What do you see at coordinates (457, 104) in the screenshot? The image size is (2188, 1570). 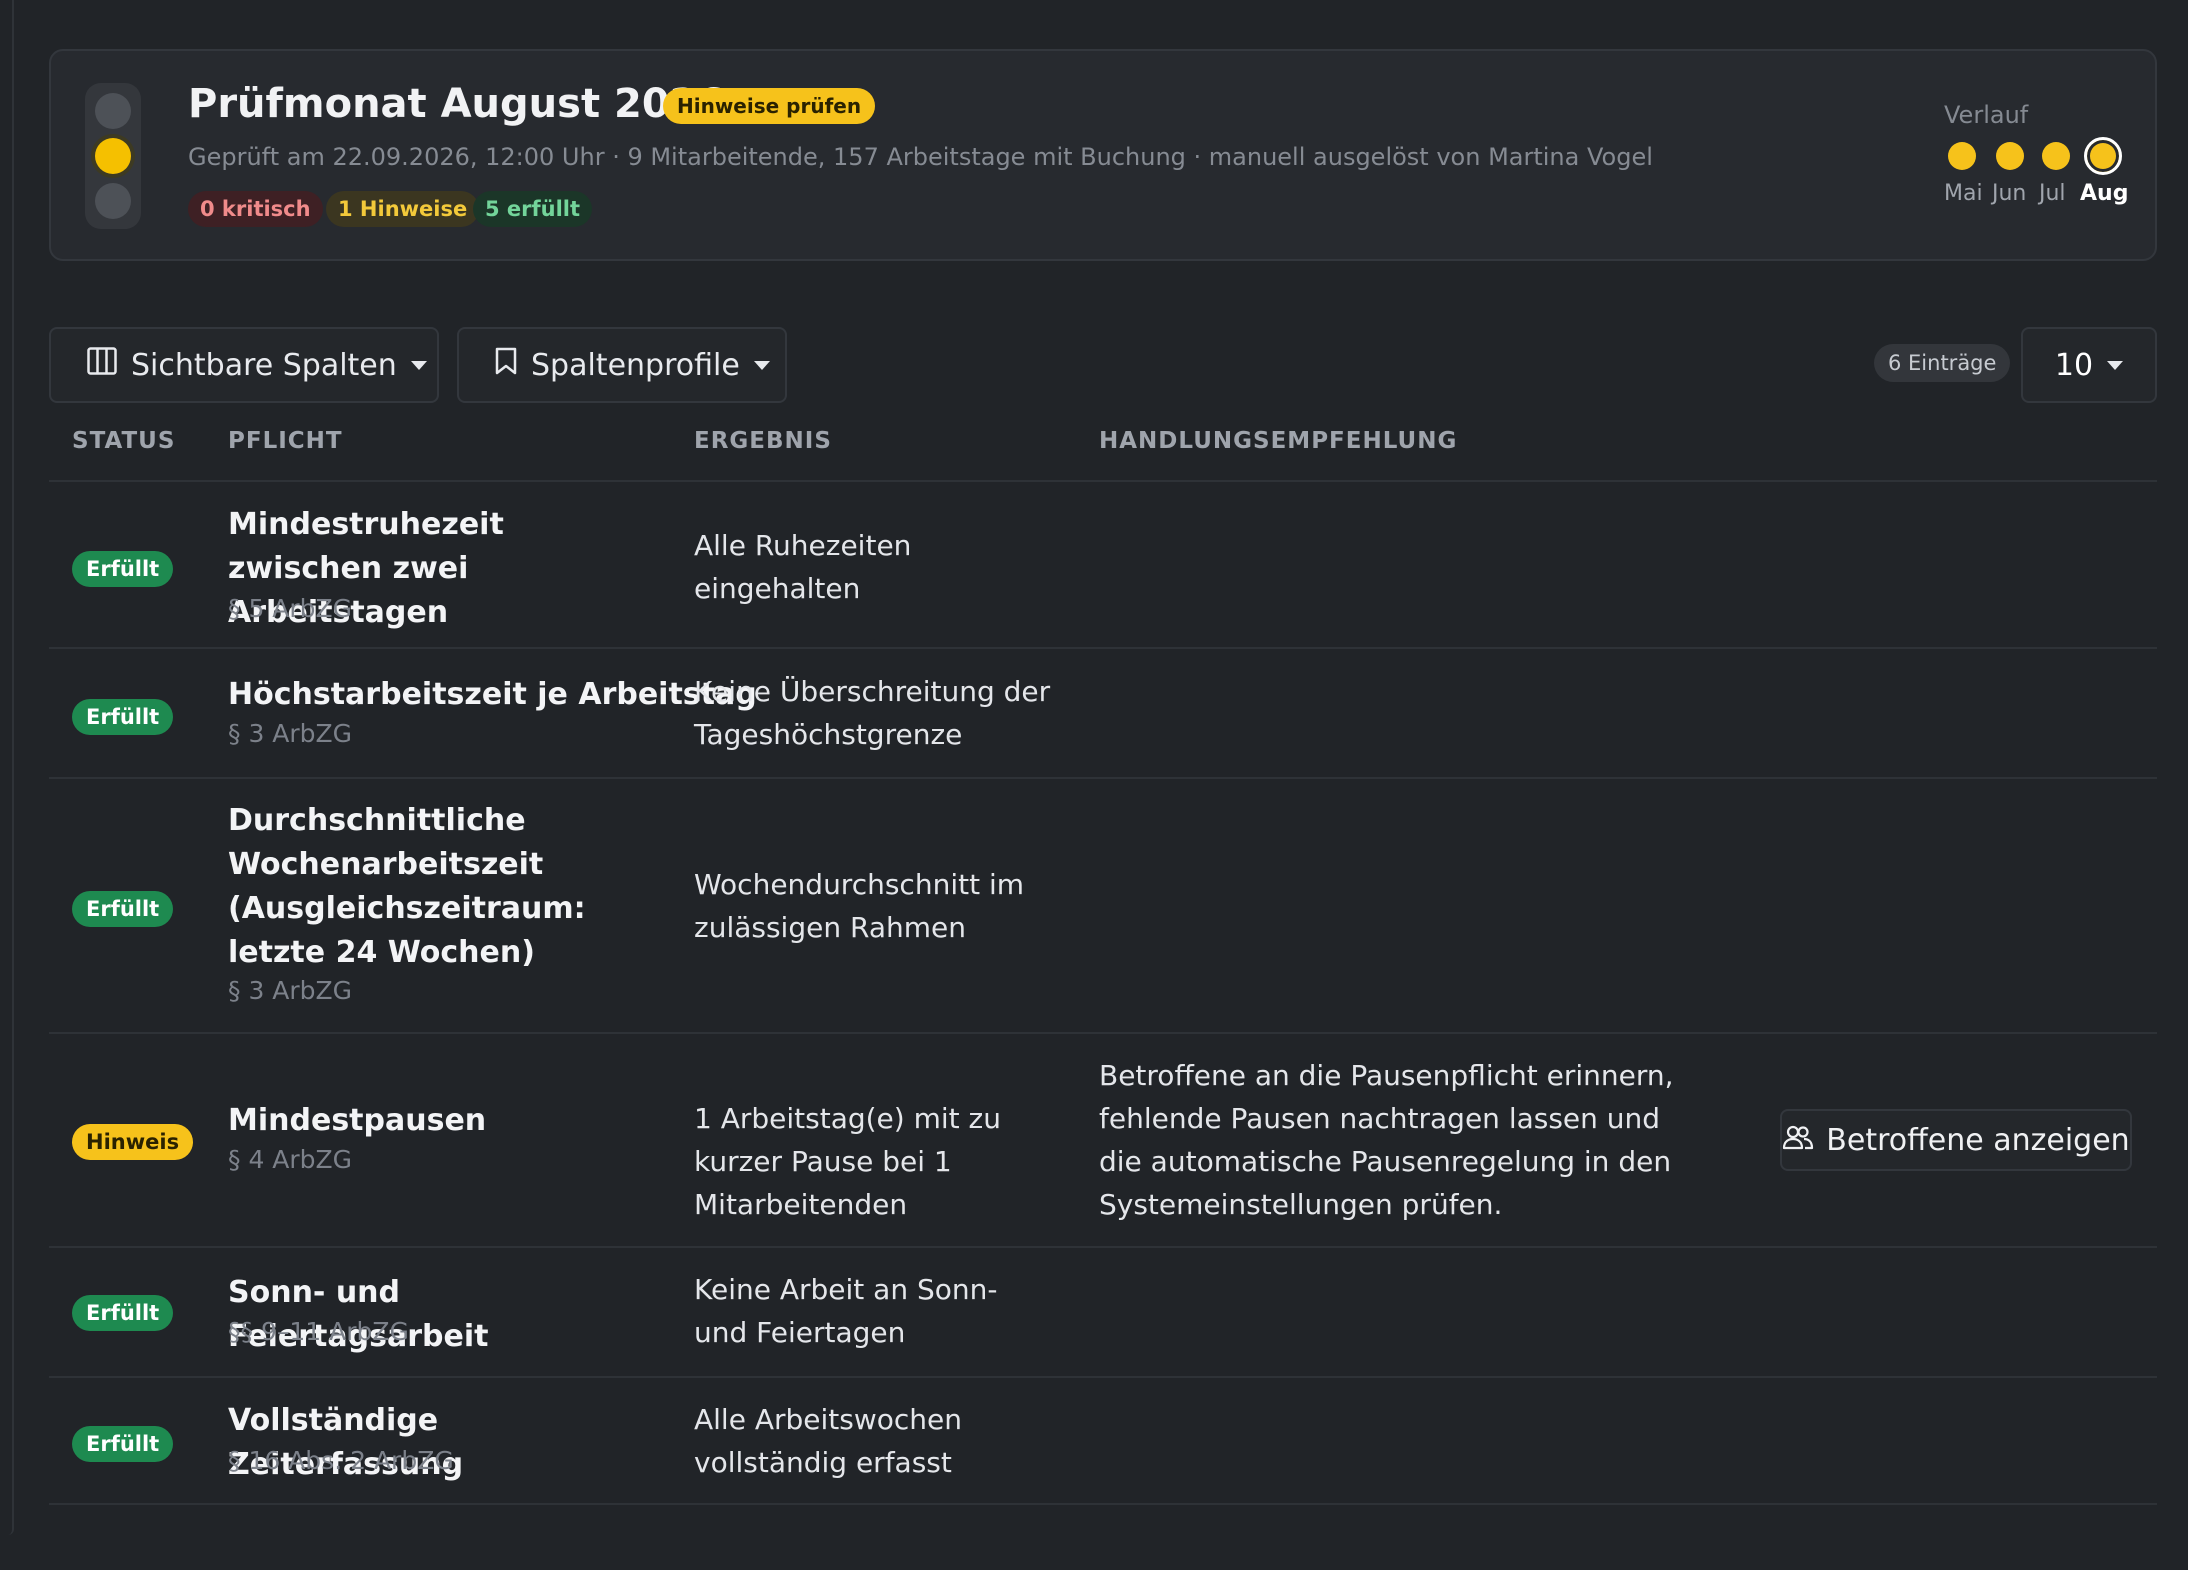 I see `page-title: Prüfmonat August 2026` at bounding box center [457, 104].